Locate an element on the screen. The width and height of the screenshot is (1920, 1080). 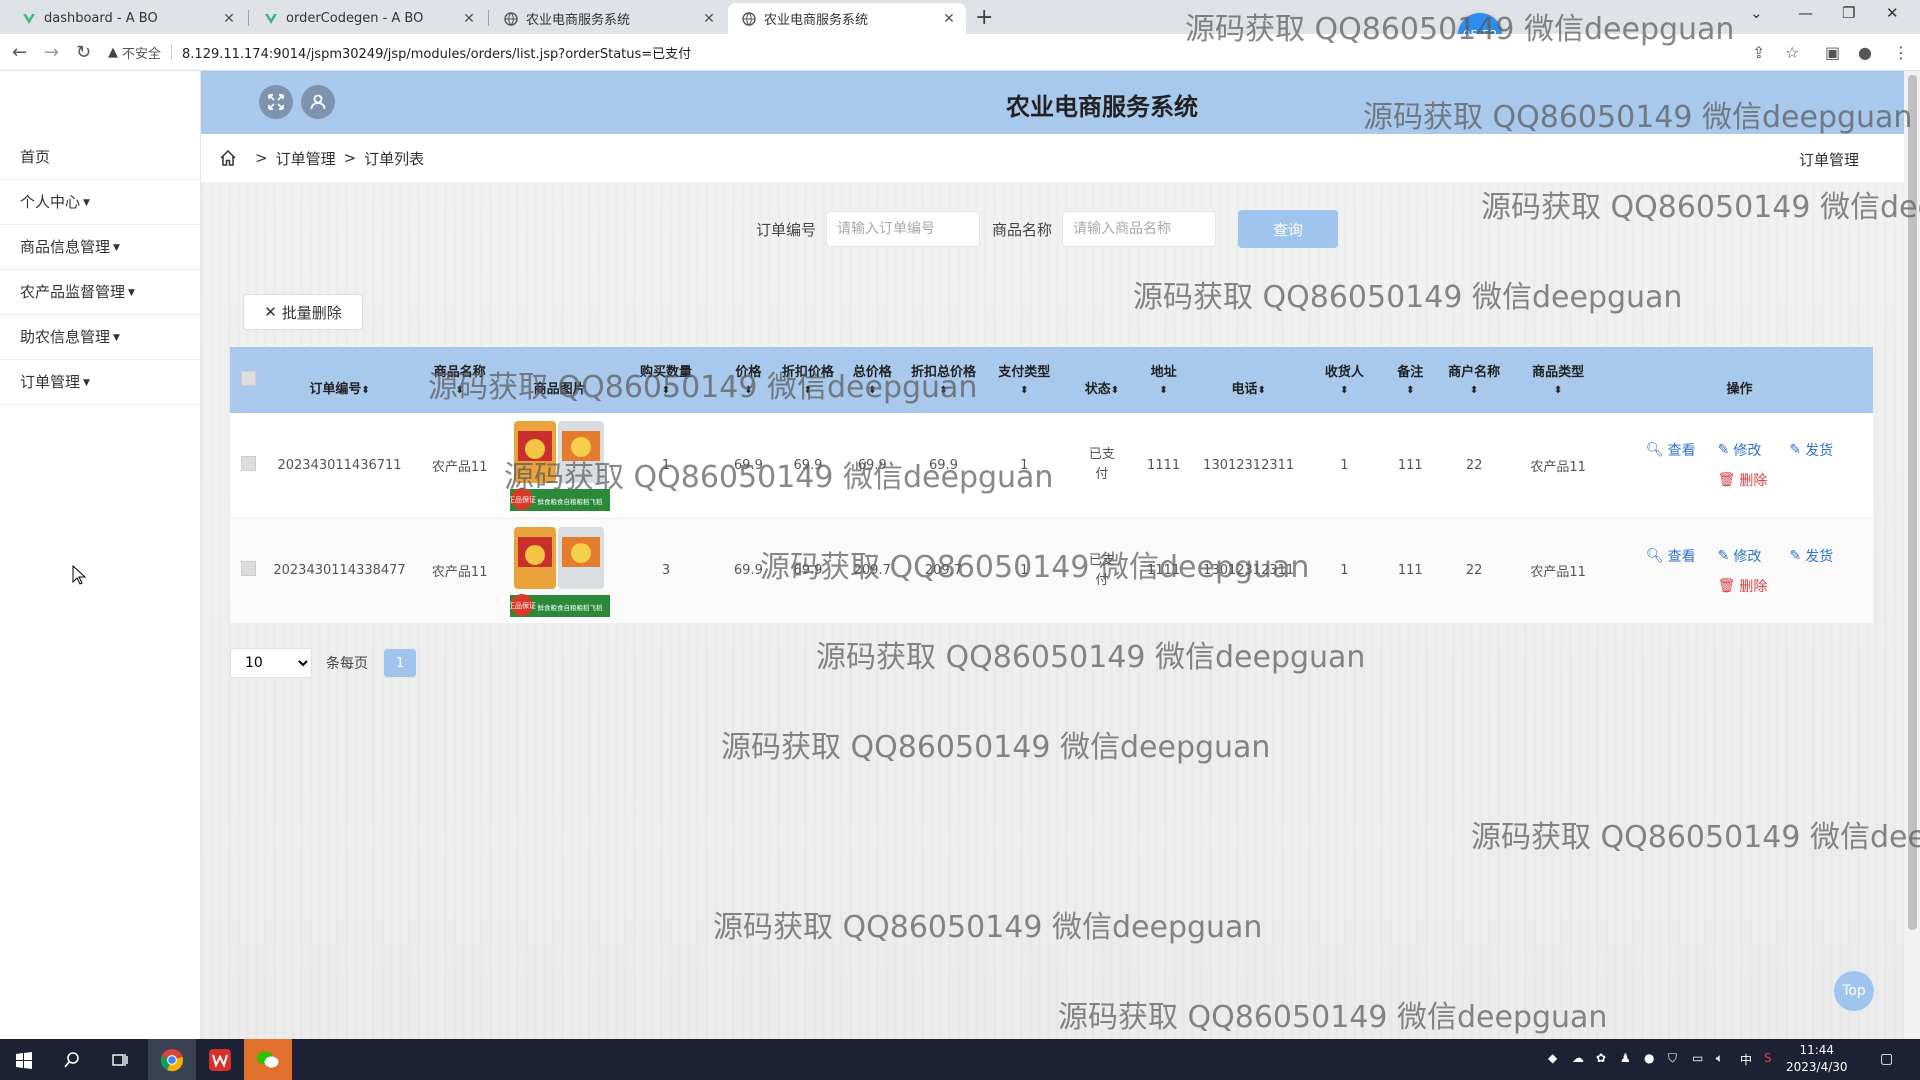
column-header: 电话⬍ is located at coordinates (1248, 380).